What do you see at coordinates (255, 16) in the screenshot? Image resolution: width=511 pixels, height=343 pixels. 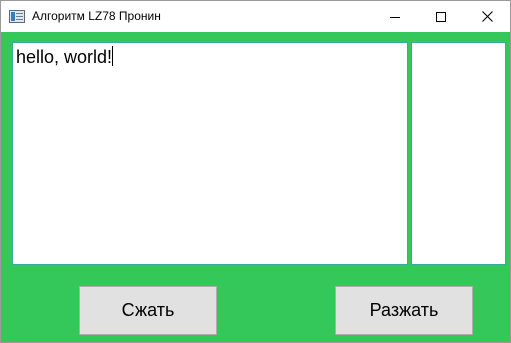 I see `title-bar: Алгоритм LZ78 Пронин` at bounding box center [255, 16].